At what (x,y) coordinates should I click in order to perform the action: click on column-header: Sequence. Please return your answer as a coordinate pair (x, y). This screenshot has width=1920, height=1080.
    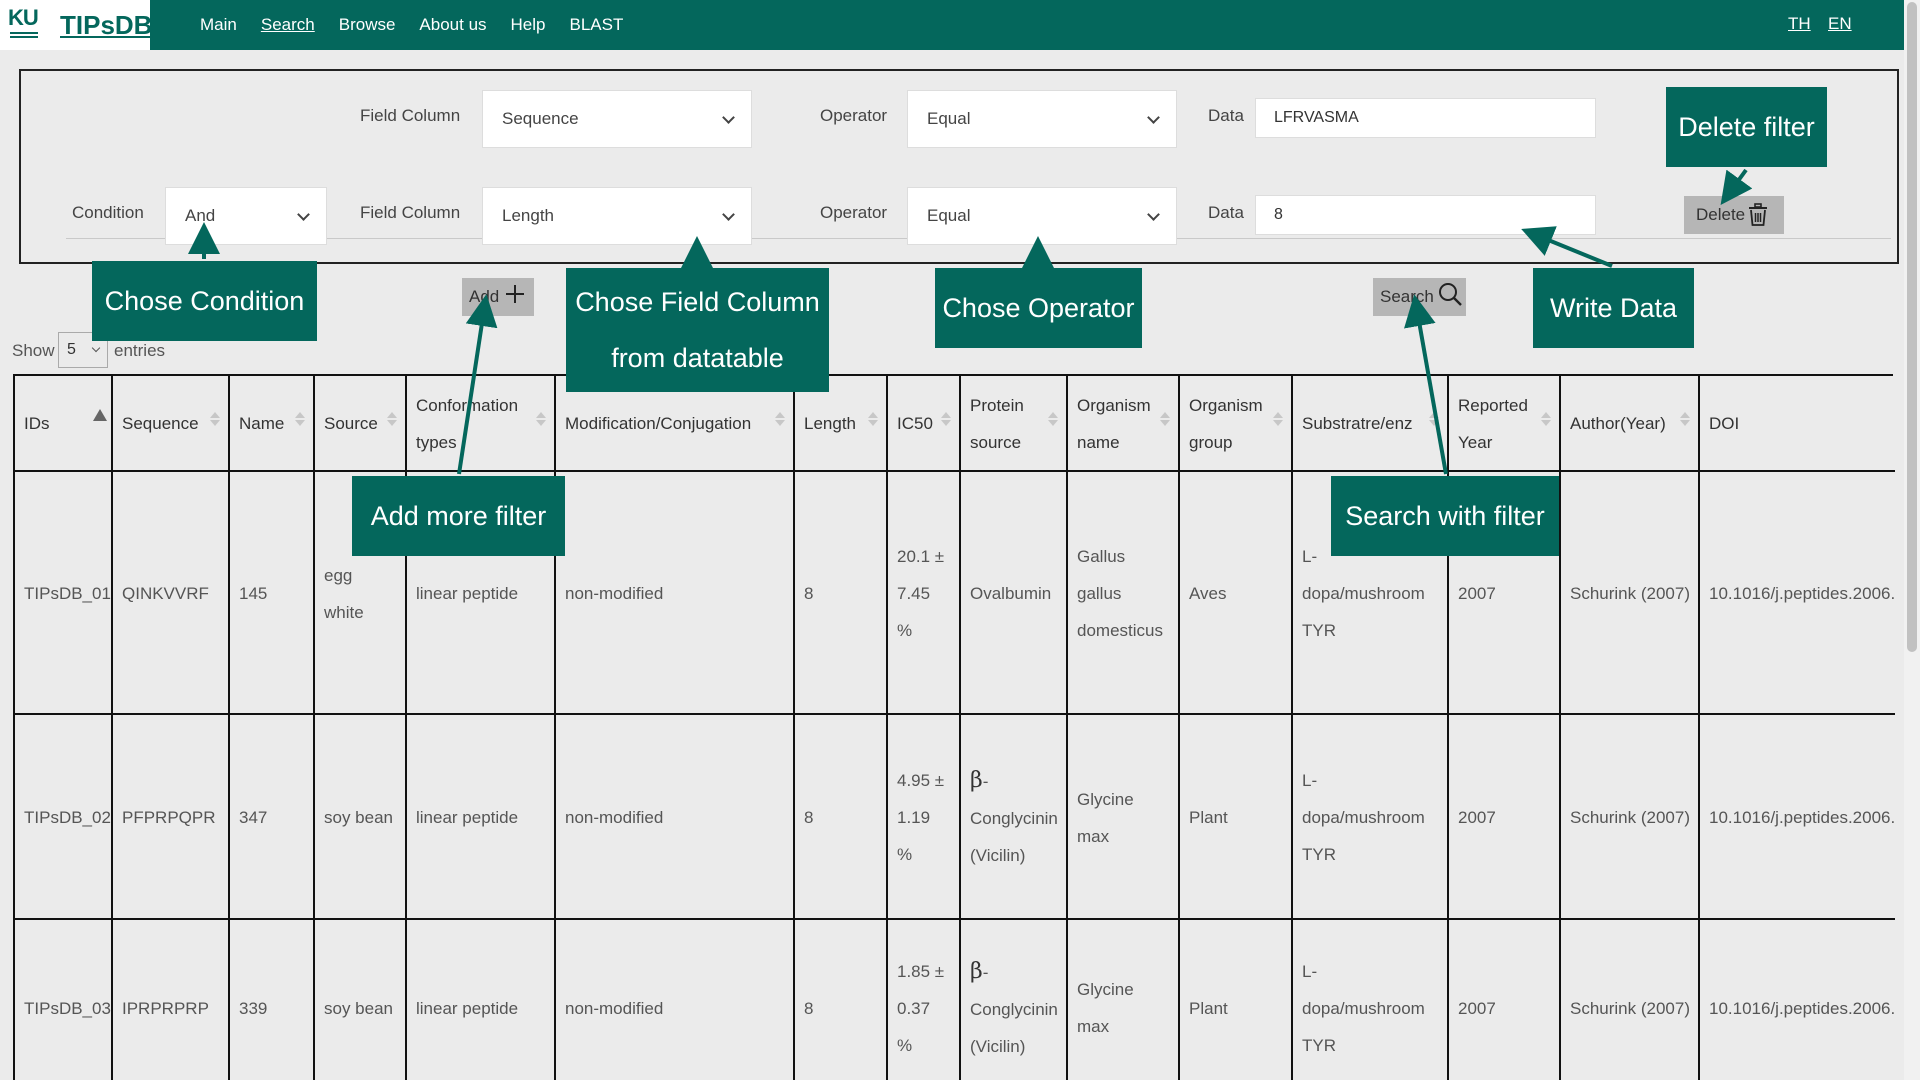
    Looking at the image, I should click on (160, 423).